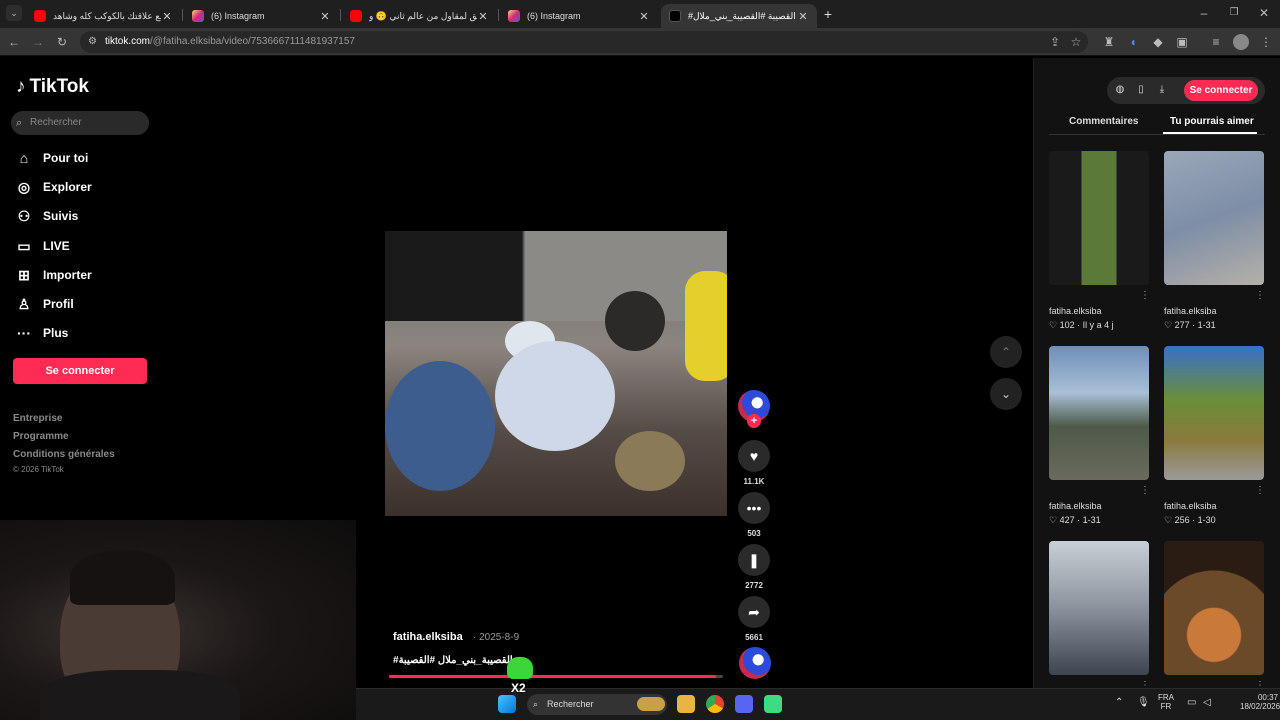 The height and width of the screenshot is (720, 1280). I want to click on video-figure, so click(650, 461).